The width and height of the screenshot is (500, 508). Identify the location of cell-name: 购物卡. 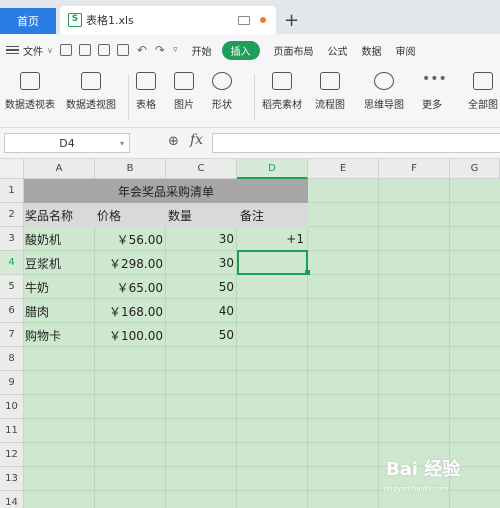
(43, 335).